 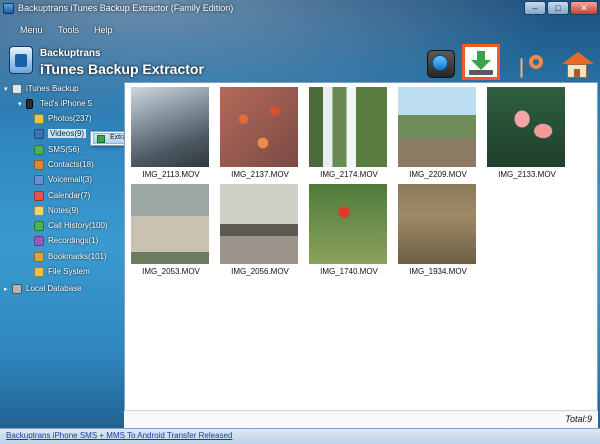 What do you see at coordinates (73, 241) in the screenshot?
I see `tree-item-label: Recordings(1)` at bounding box center [73, 241].